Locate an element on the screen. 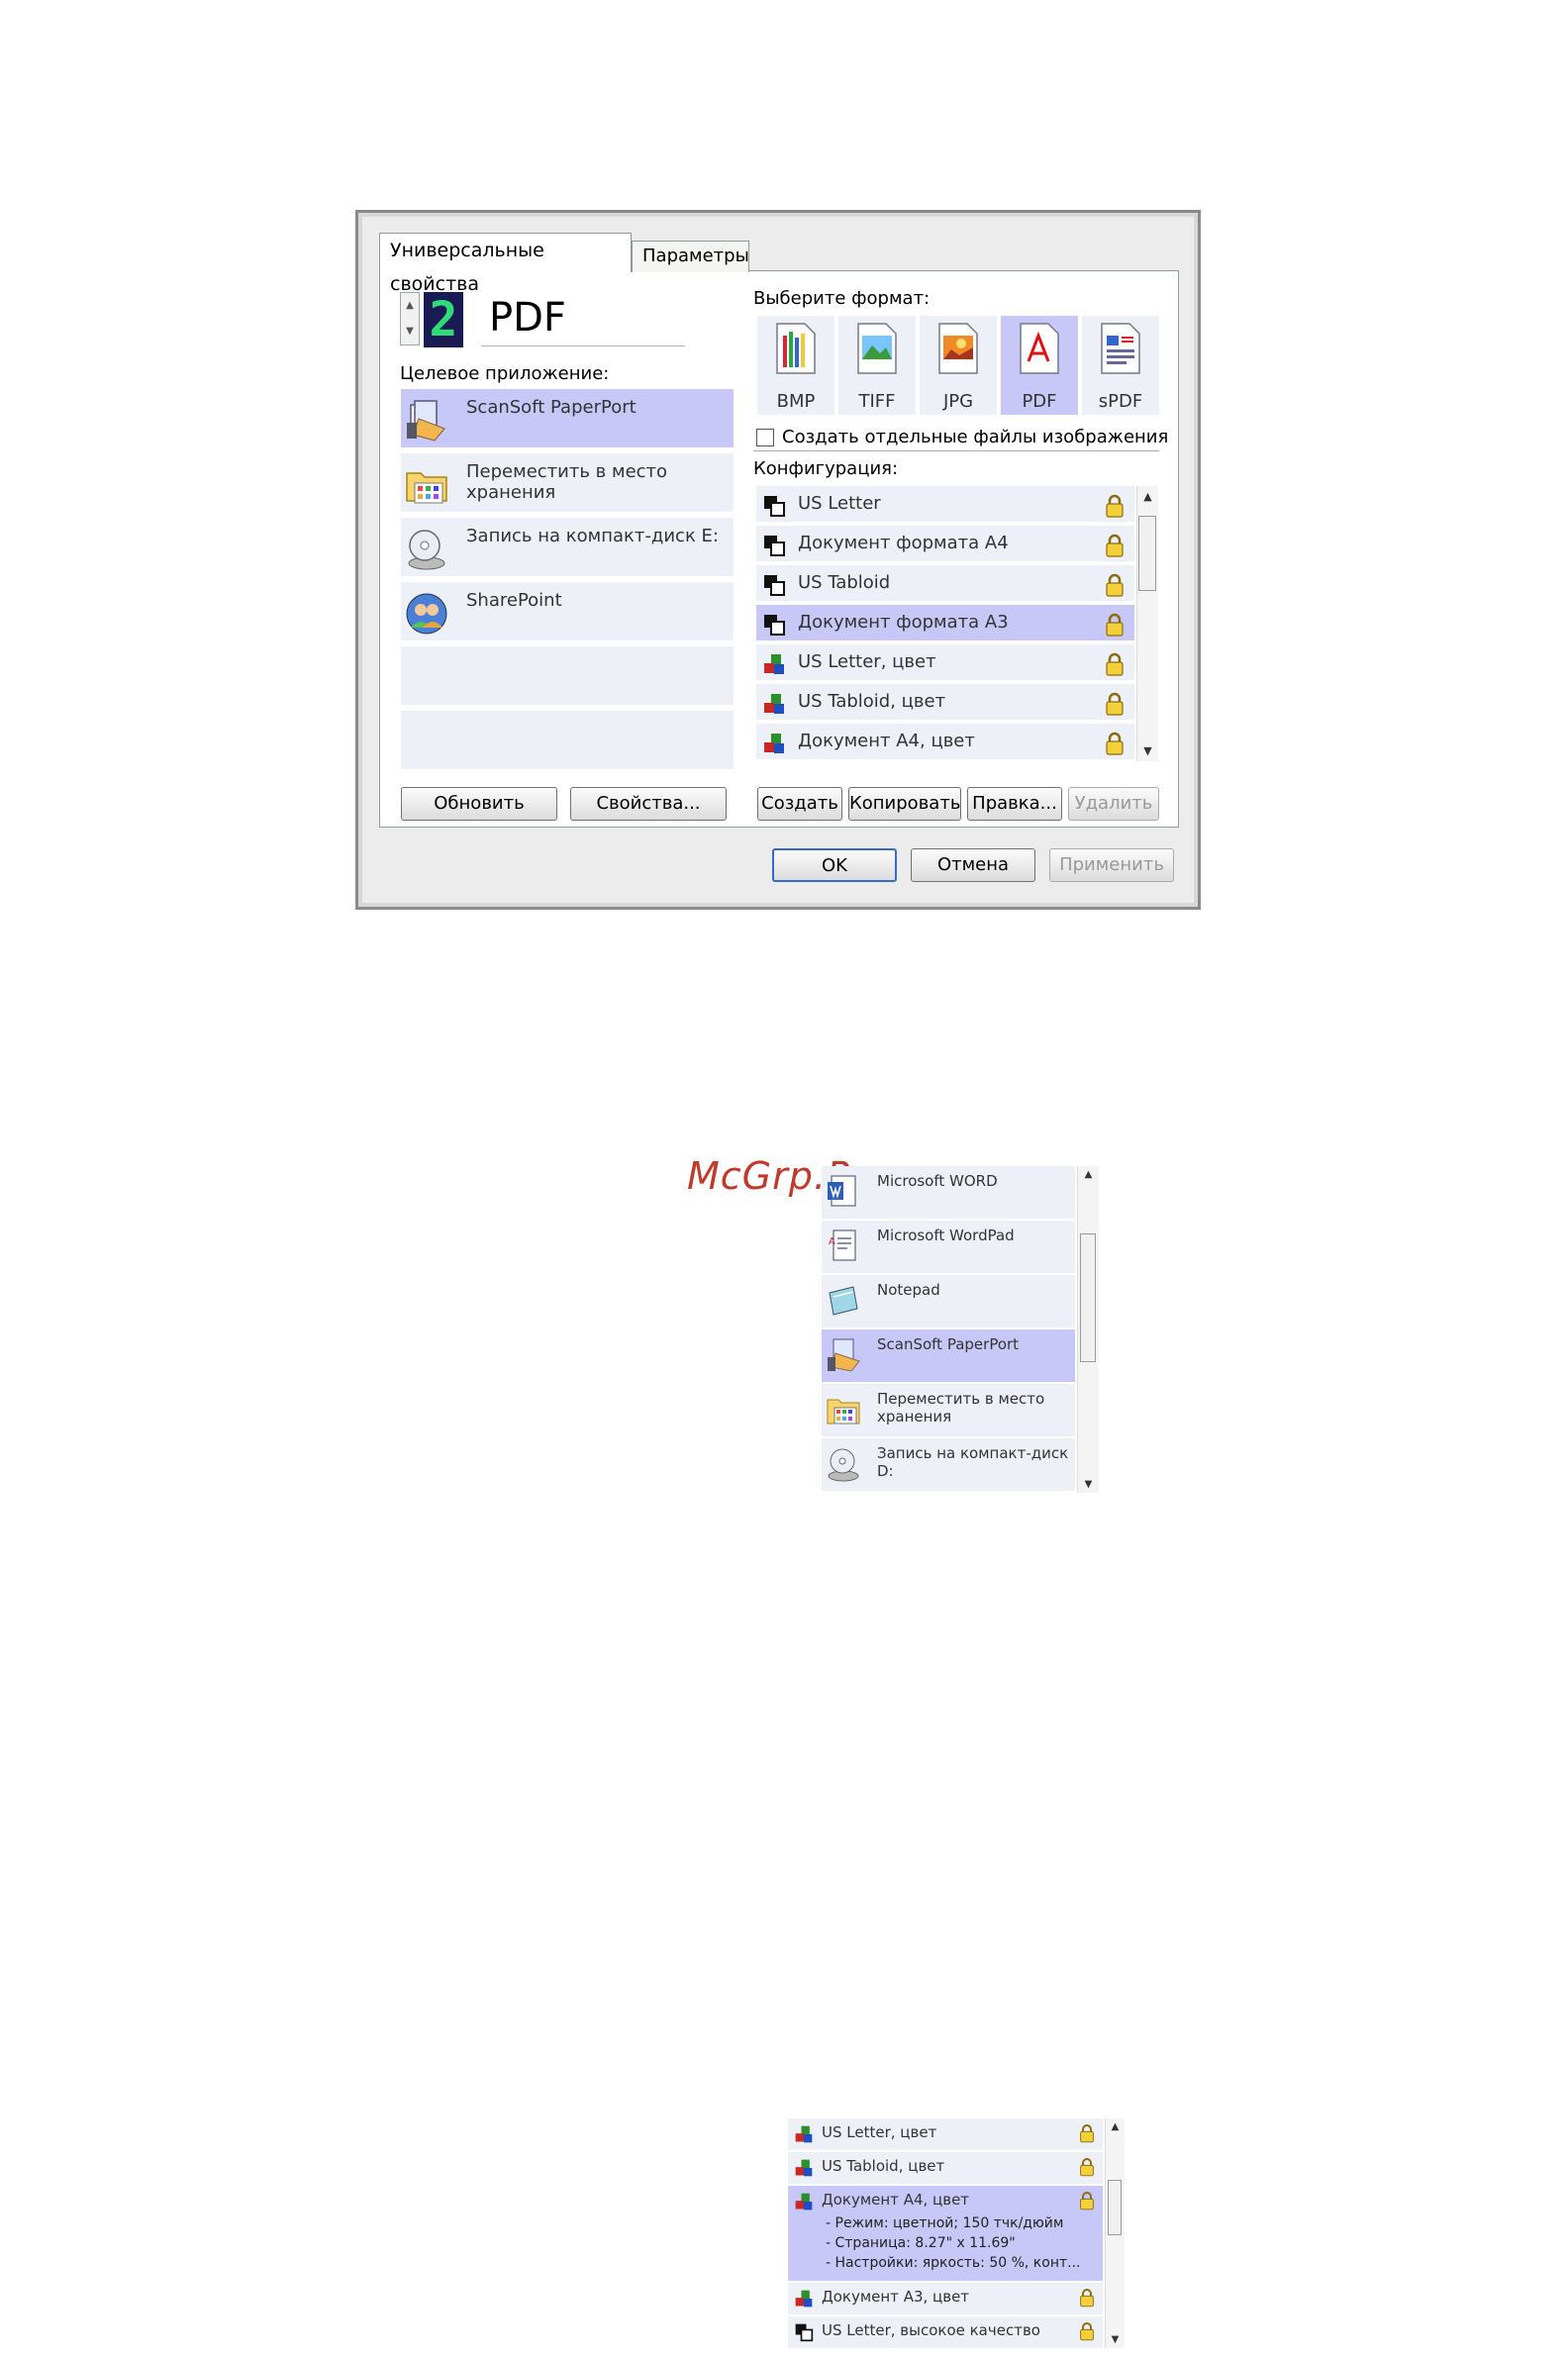 The image size is (1568, 2359). config-item: Документ формата A4 is located at coordinates (945, 544).